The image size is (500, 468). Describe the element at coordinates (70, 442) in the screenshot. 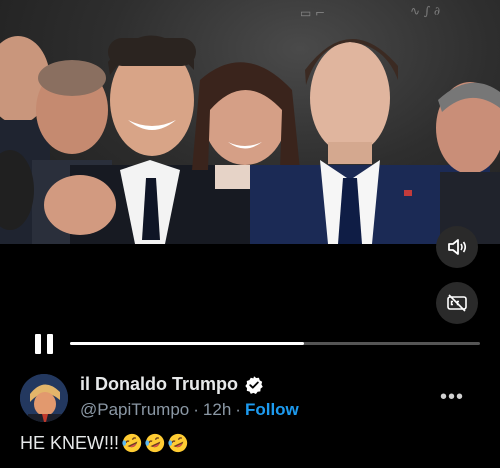

I see `post-text-content: HE KNEW!!!` at that location.